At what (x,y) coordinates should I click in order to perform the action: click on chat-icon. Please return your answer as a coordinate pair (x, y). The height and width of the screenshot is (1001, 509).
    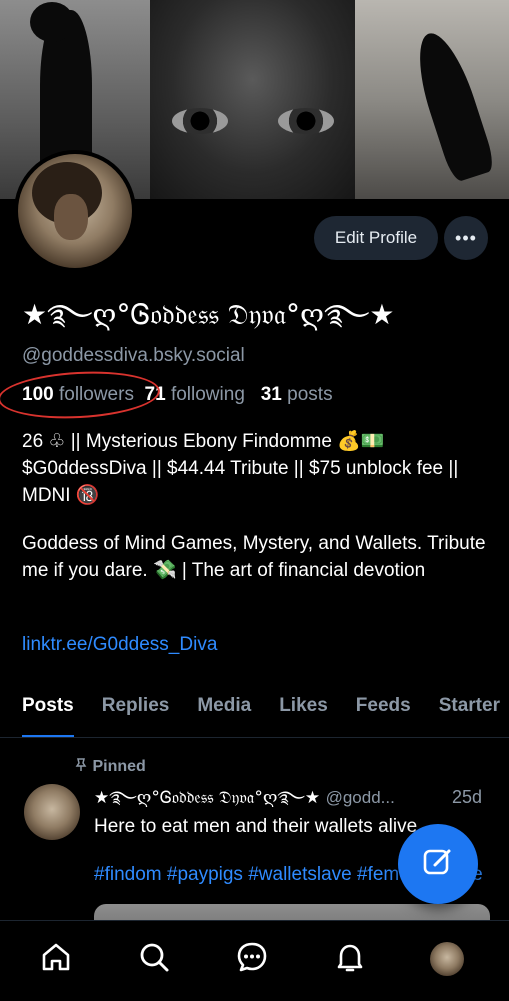
    Looking at the image, I should click on (252, 959).